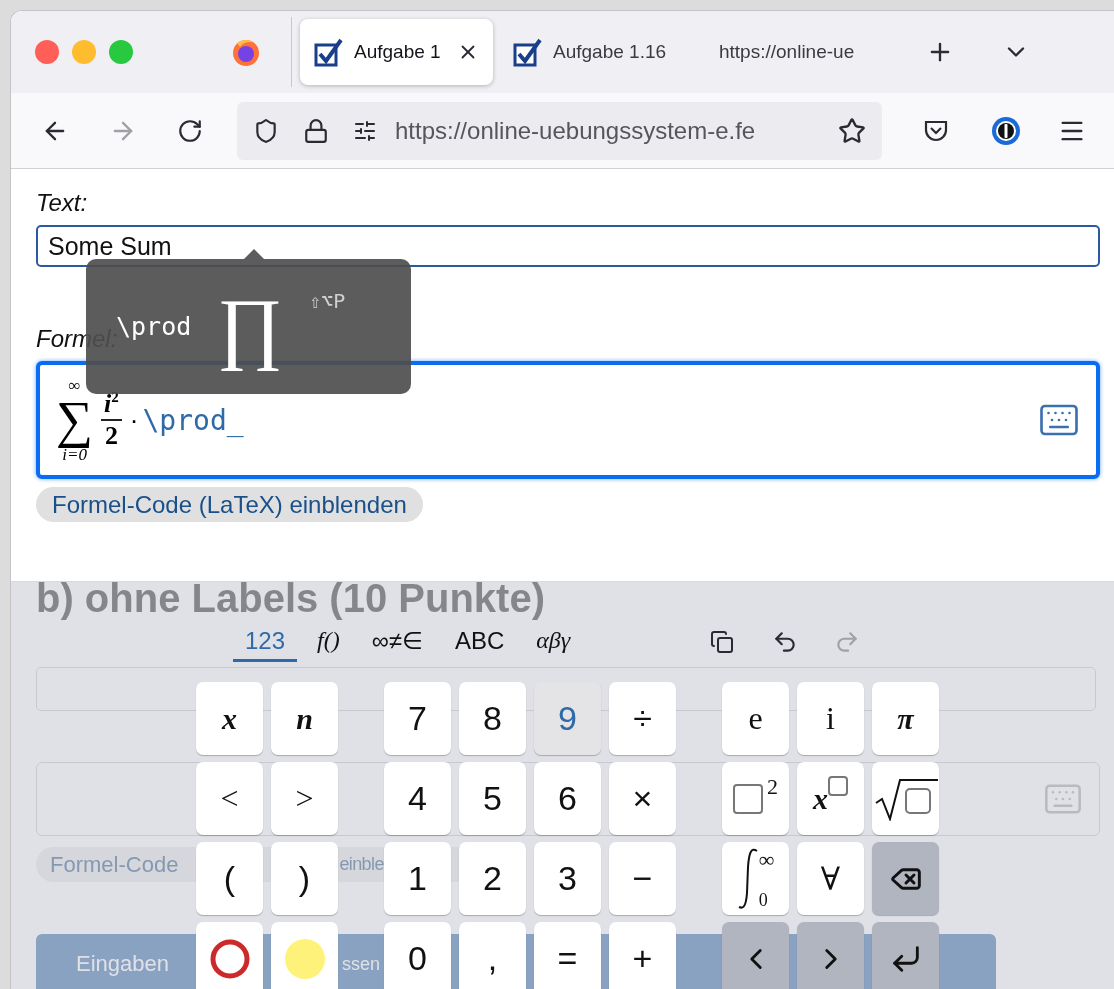 The image size is (1114, 989). What do you see at coordinates (772, 787) in the screenshot?
I see `exponent: 2` at bounding box center [772, 787].